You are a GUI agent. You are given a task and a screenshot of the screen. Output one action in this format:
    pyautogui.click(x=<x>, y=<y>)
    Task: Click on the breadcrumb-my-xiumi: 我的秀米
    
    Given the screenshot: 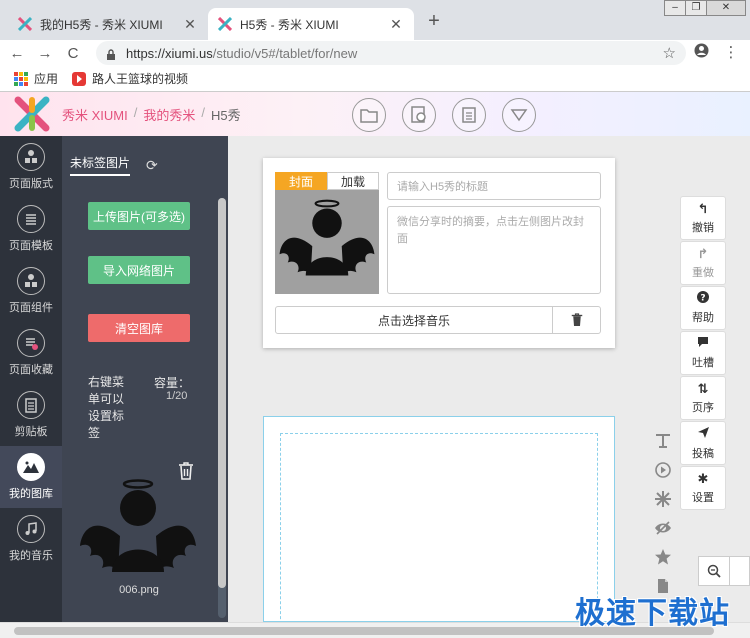 What is the action you would take?
    pyautogui.click(x=169, y=114)
    